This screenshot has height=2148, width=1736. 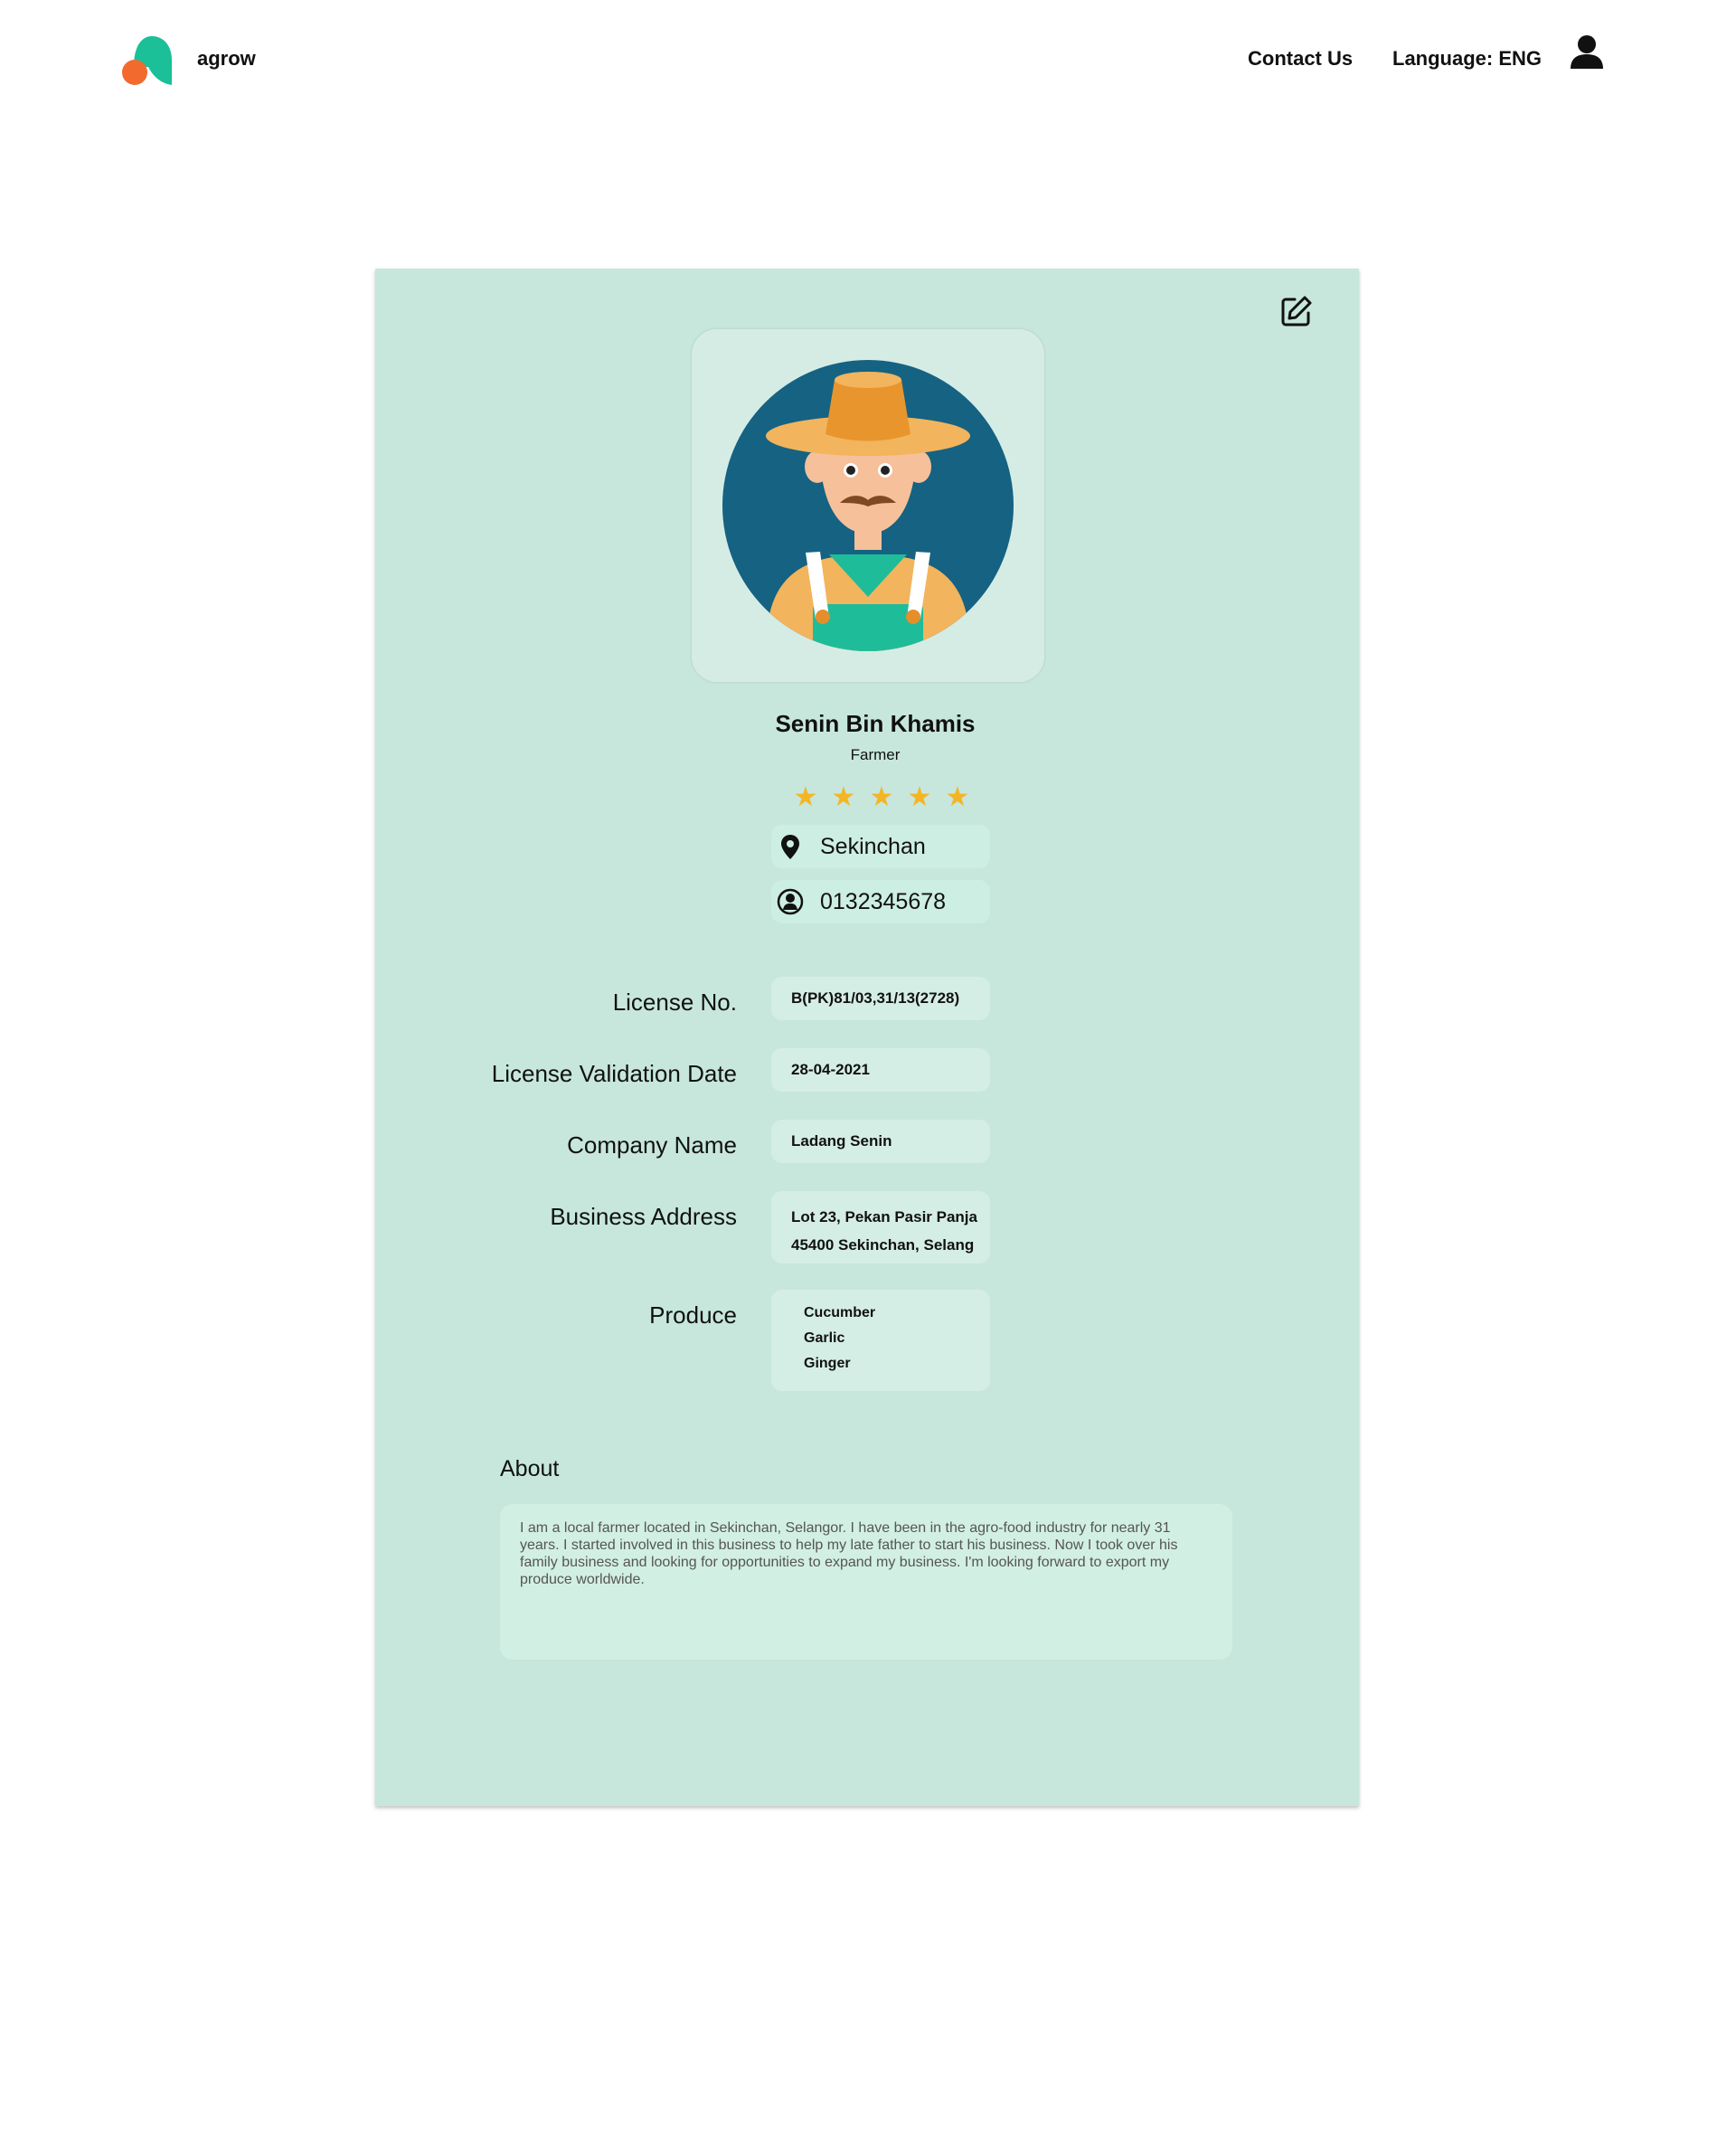 I want to click on brand-name: agrow, so click(x=227, y=59).